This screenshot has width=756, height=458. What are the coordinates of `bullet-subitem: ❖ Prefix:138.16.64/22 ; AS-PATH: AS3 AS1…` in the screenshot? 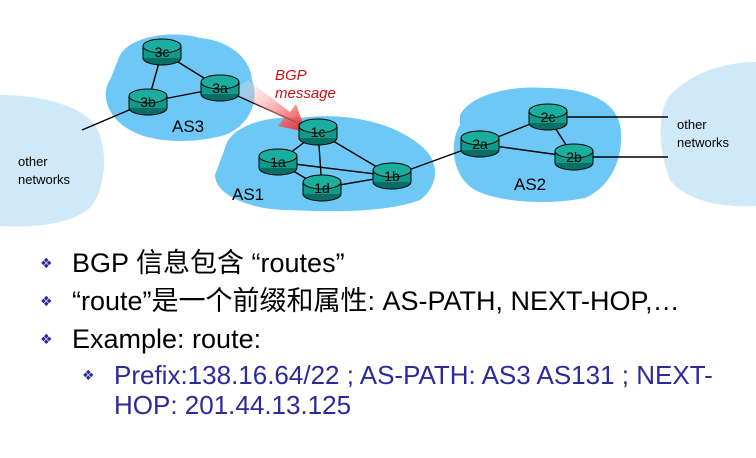 It's located at (416, 390).